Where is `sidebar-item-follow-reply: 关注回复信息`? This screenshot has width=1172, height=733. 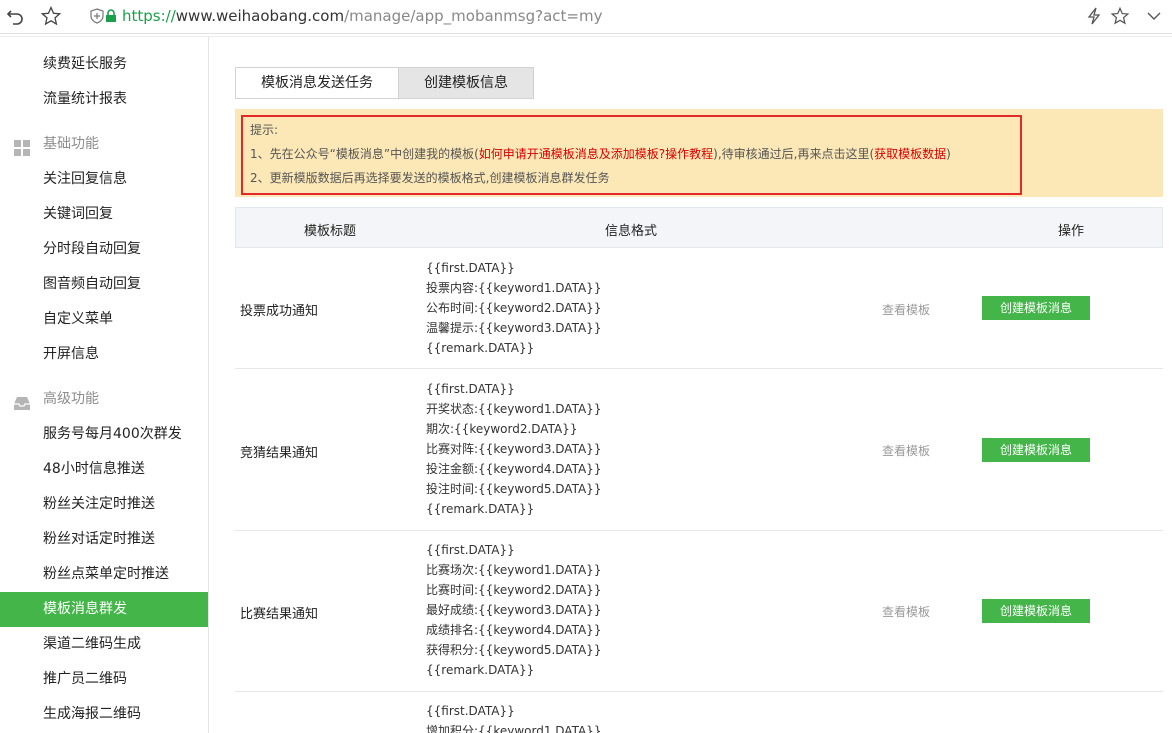 sidebar-item-follow-reply: 关注回复信息 is located at coordinates (104, 179).